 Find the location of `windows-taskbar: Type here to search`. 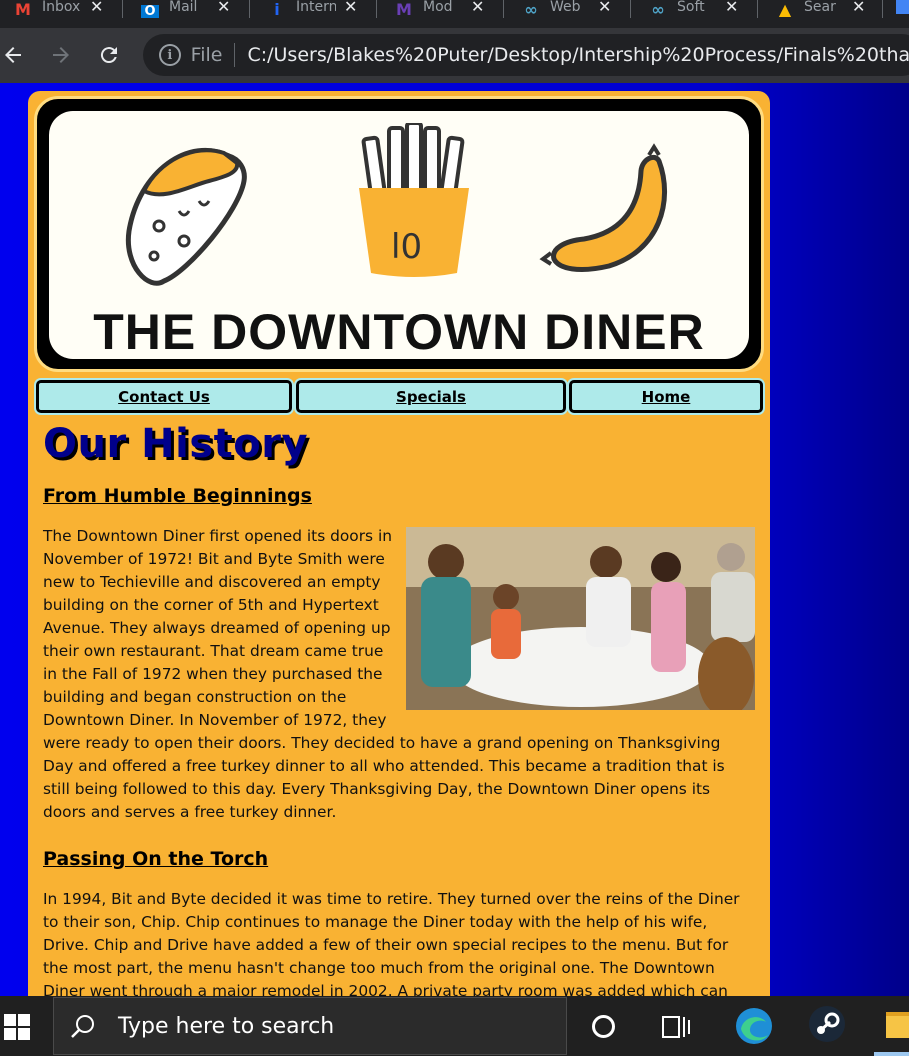

windows-taskbar: Type here to search is located at coordinates (454, 1026).